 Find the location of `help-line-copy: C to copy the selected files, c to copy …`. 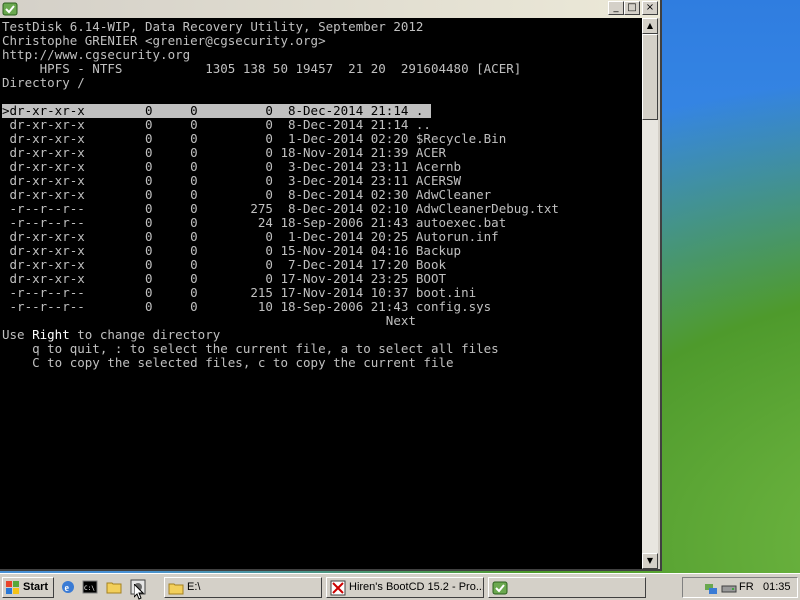

help-line-copy: C to copy the selected files, c to copy … is located at coordinates (228, 362).